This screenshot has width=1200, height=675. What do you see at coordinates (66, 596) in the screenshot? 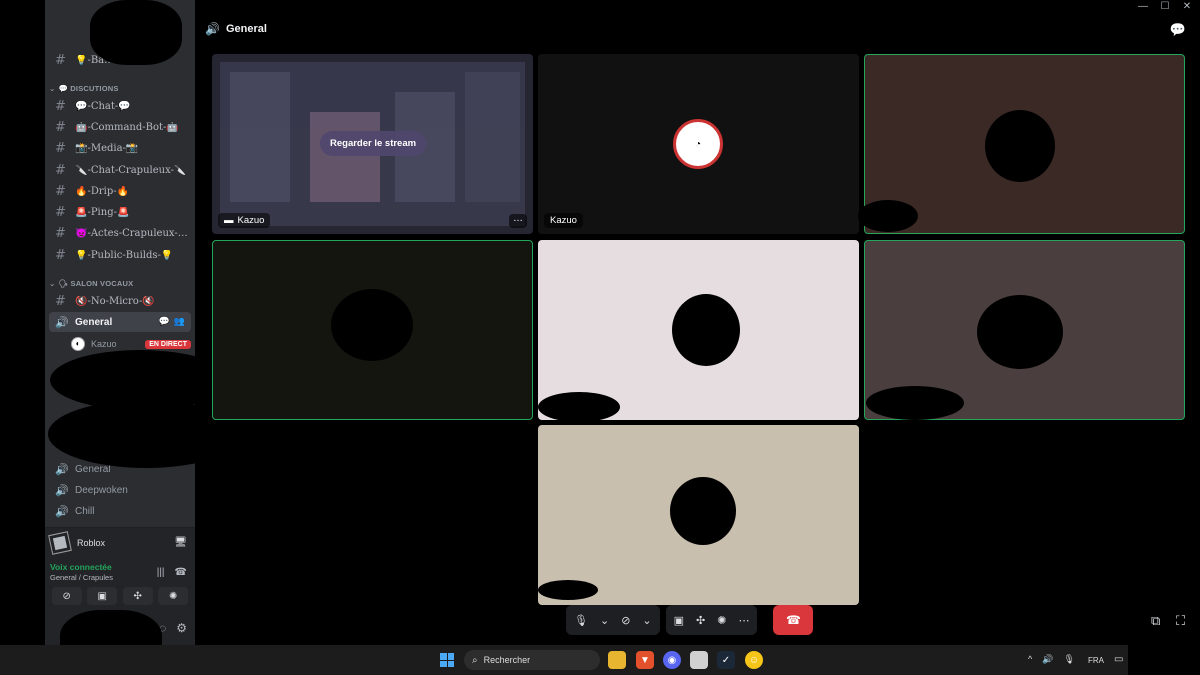
I see `camera-off-button: ⊘` at bounding box center [66, 596].